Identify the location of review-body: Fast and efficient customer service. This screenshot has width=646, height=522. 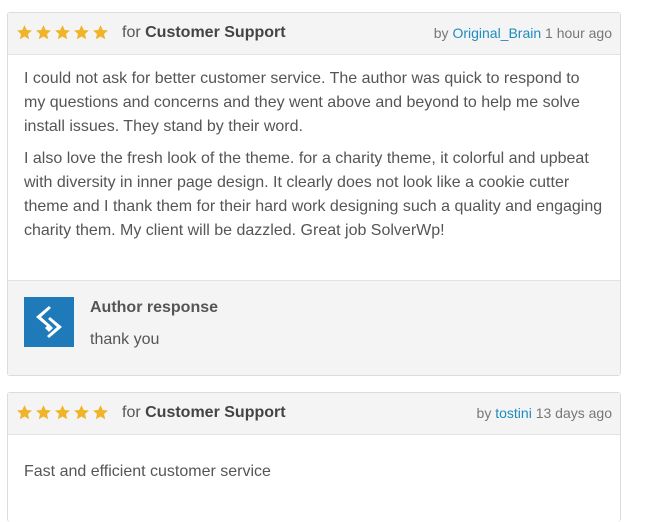
(314, 459).